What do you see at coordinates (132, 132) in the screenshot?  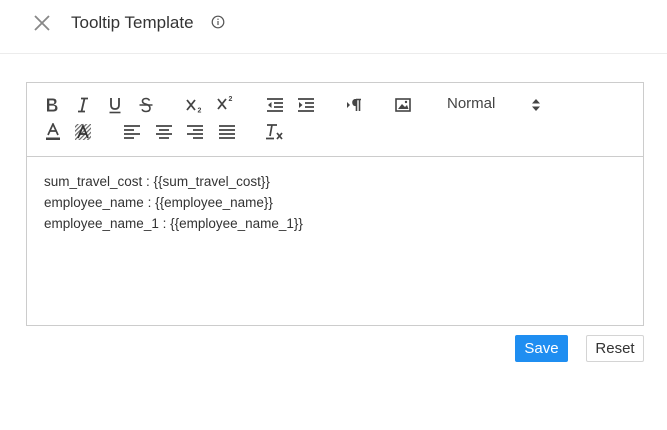 I see `align-left-icon` at bounding box center [132, 132].